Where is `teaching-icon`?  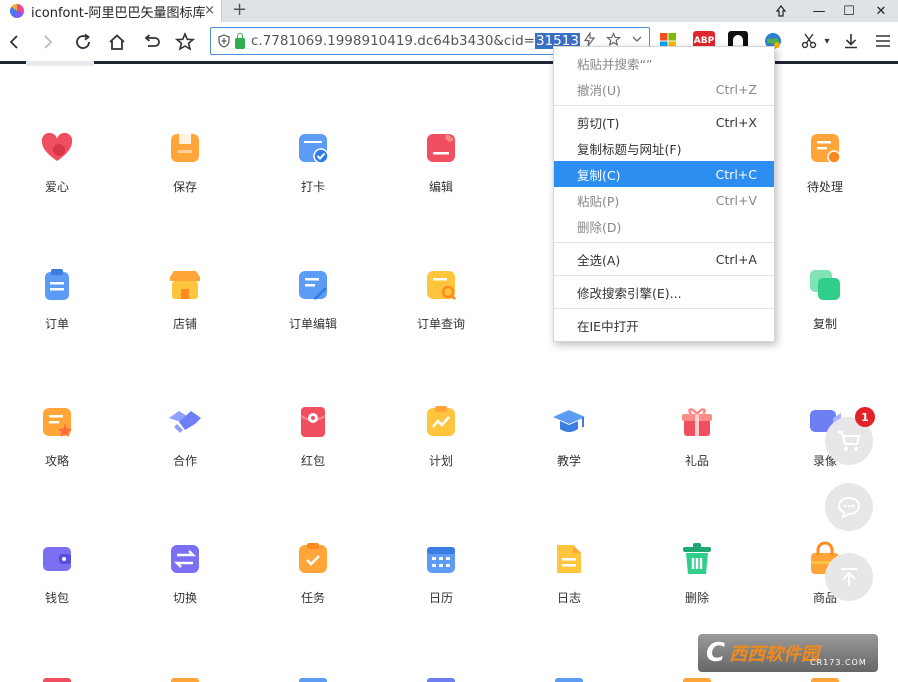
teaching-icon is located at coordinates (569, 422).